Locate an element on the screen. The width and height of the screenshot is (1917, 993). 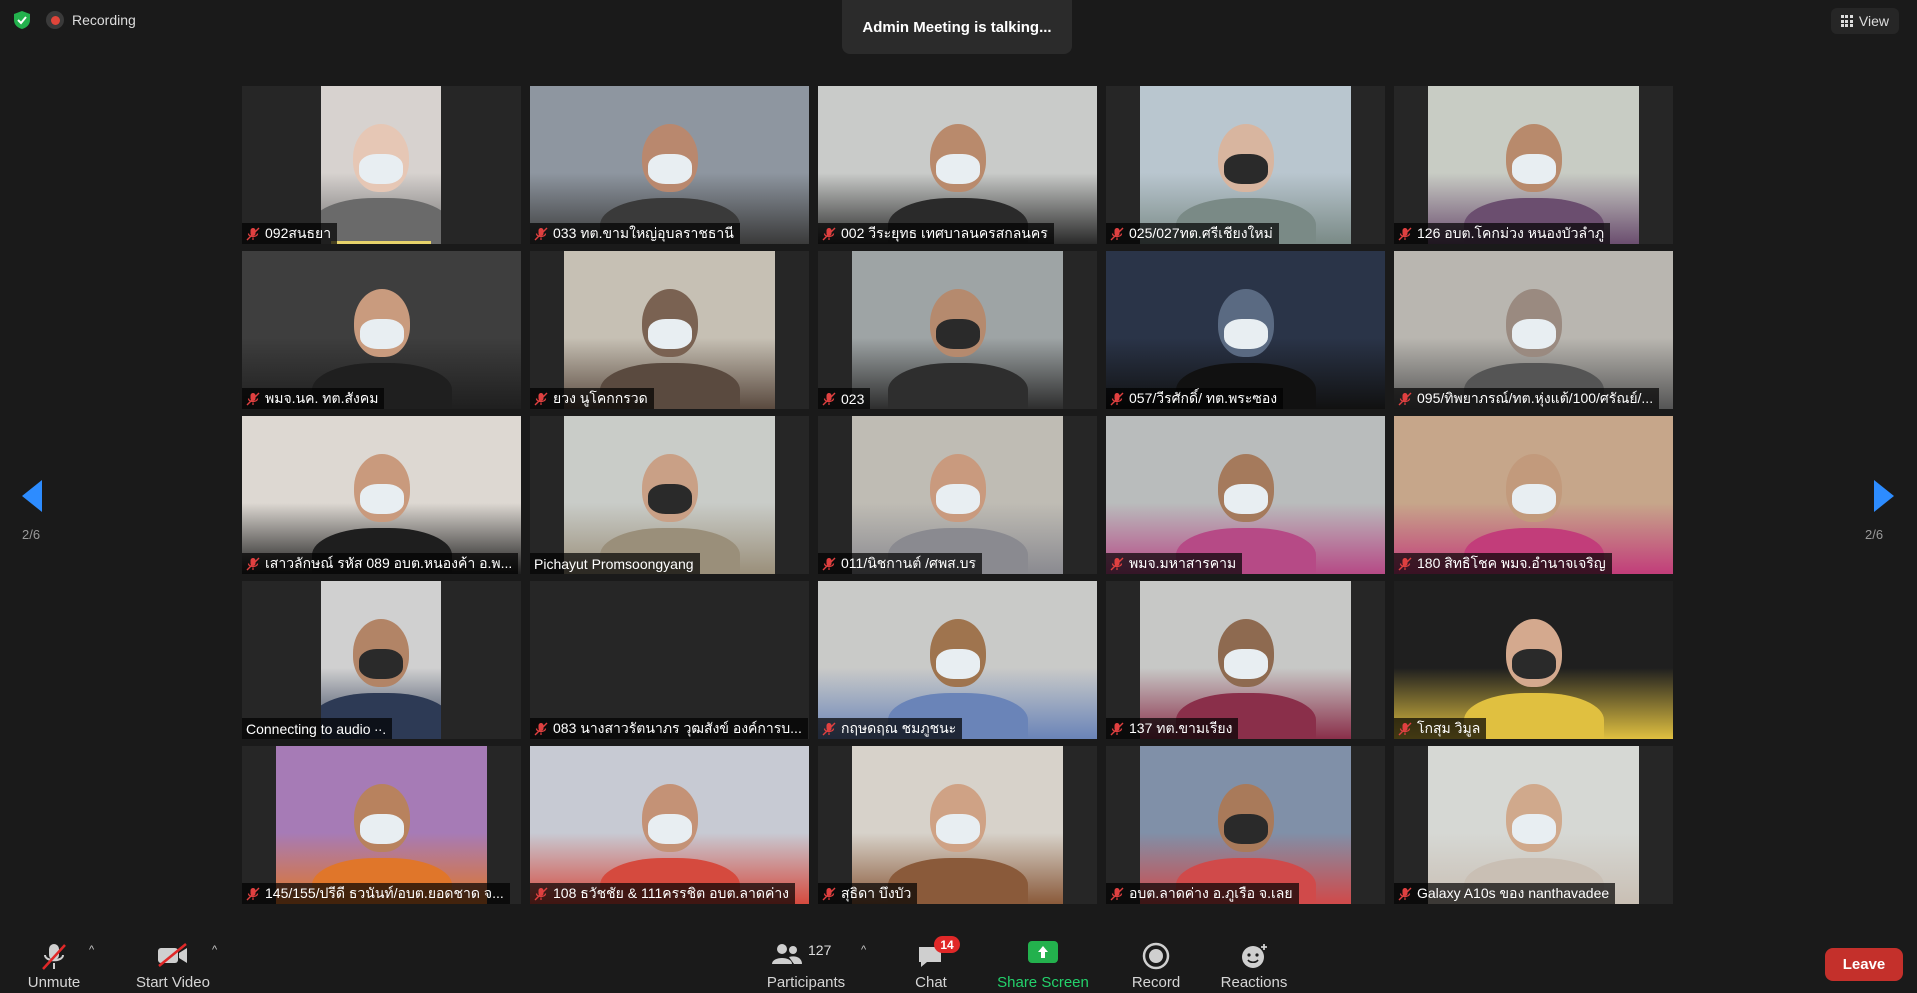
chat-button: 14 Chat is located at coordinates (934, 962).